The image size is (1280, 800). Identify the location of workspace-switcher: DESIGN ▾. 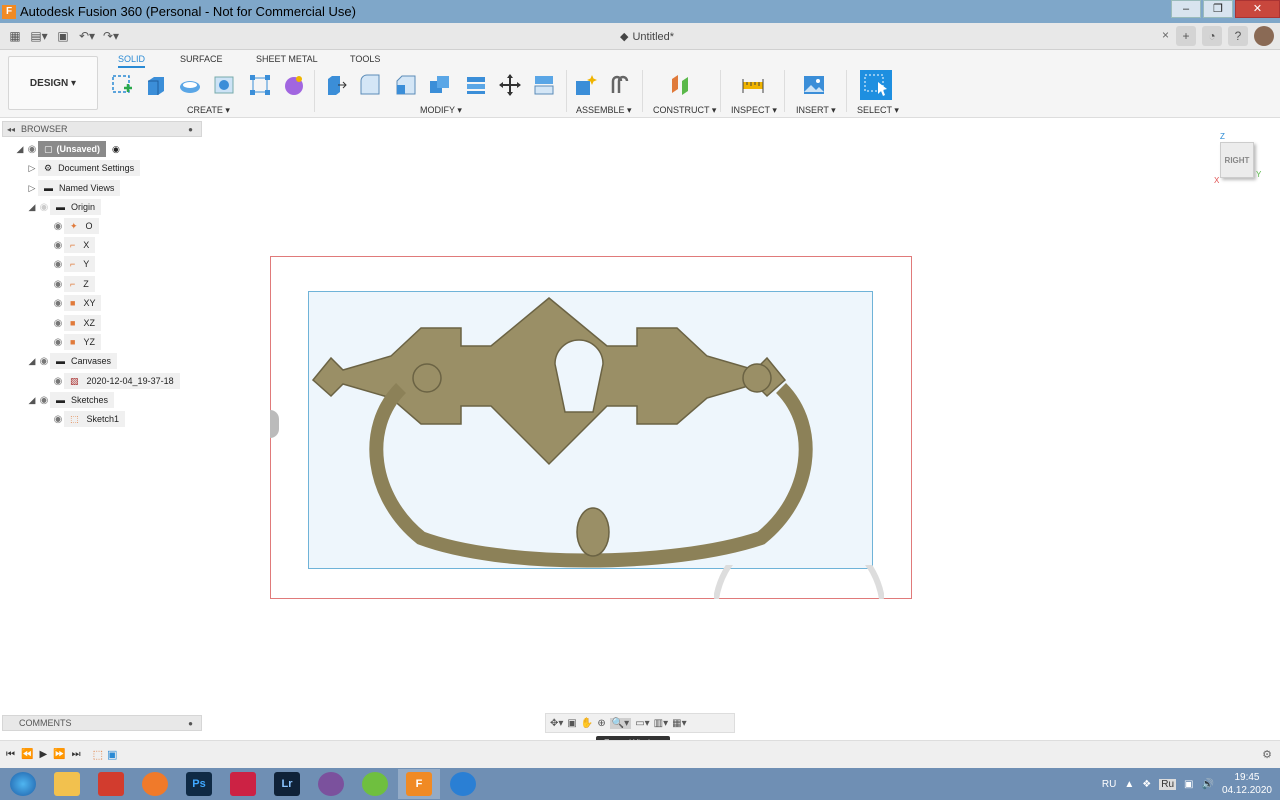
(53, 83).